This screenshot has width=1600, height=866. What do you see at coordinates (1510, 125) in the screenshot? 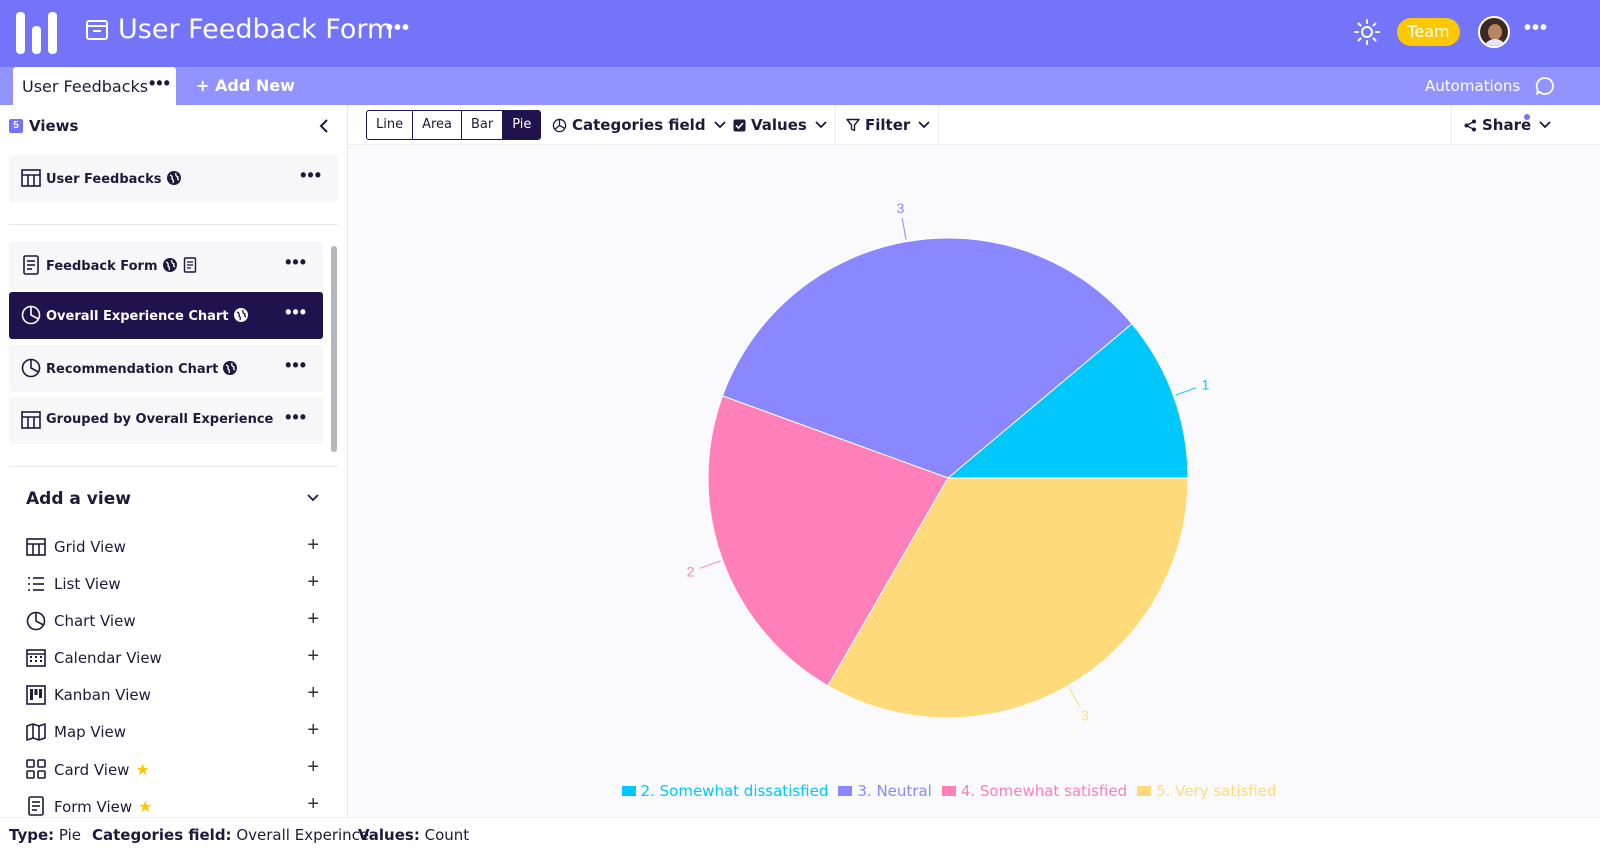
I see `share-button: Share` at bounding box center [1510, 125].